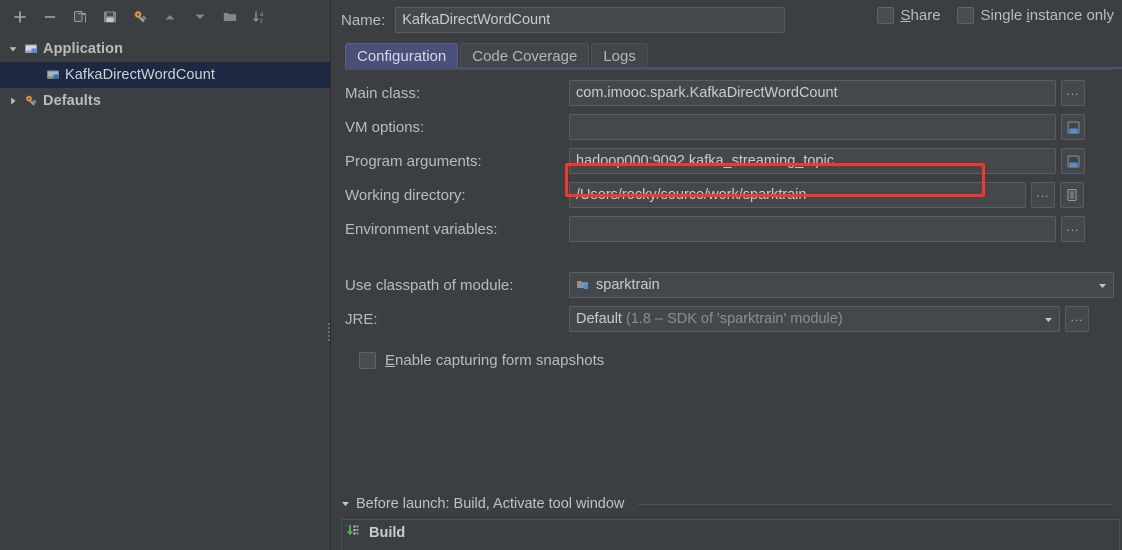 Image resolution: width=1122 pixels, height=550 pixels. I want to click on sidebar-toolbar: a z, so click(165, 17).